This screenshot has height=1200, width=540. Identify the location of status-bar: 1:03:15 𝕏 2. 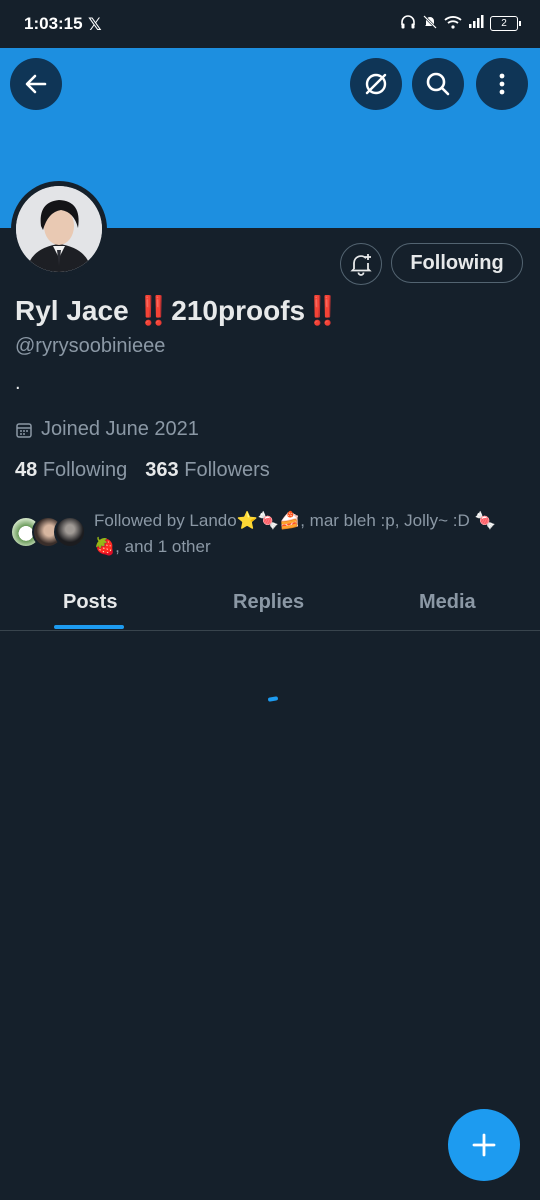
(270, 24).